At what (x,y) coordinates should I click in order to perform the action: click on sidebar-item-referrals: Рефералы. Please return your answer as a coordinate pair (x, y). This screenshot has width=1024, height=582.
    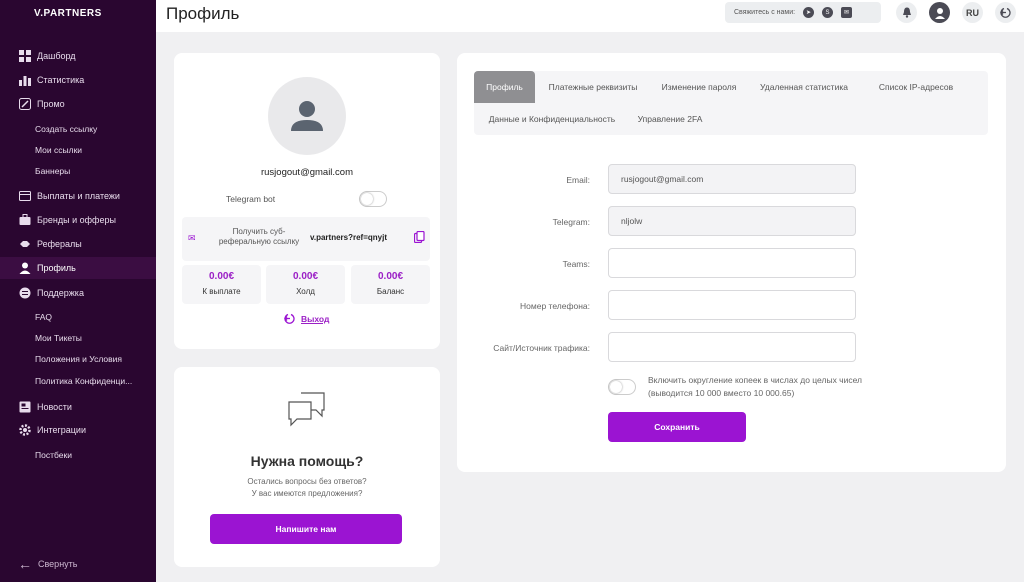
    Looking at the image, I should click on (78, 244).